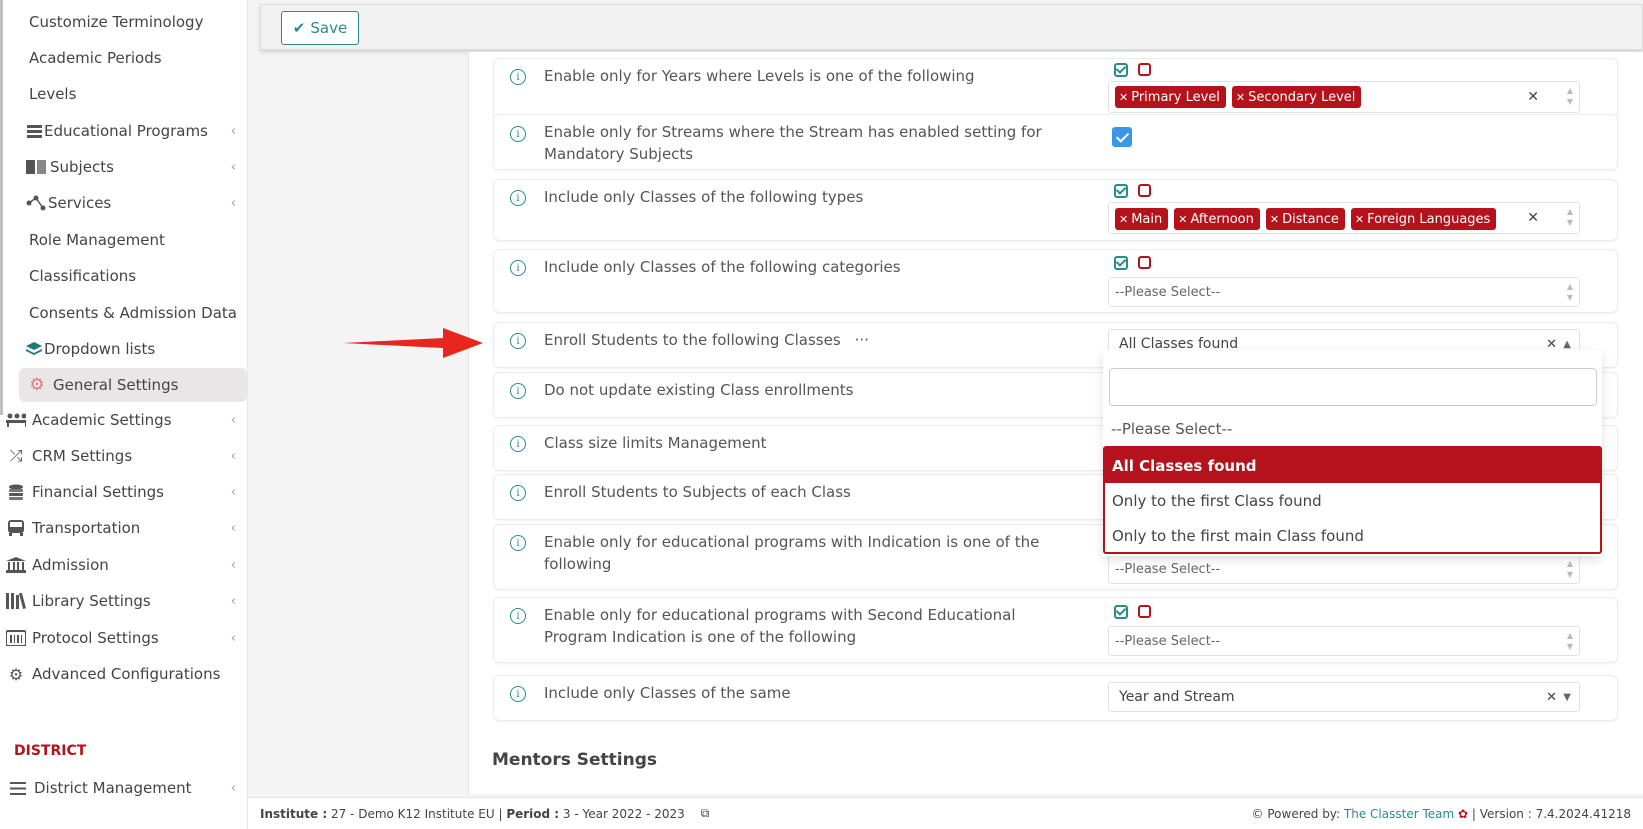 The image size is (1643, 829). What do you see at coordinates (1147, 219) in the screenshot?
I see `tag-label: Main` at bounding box center [1147, 219].